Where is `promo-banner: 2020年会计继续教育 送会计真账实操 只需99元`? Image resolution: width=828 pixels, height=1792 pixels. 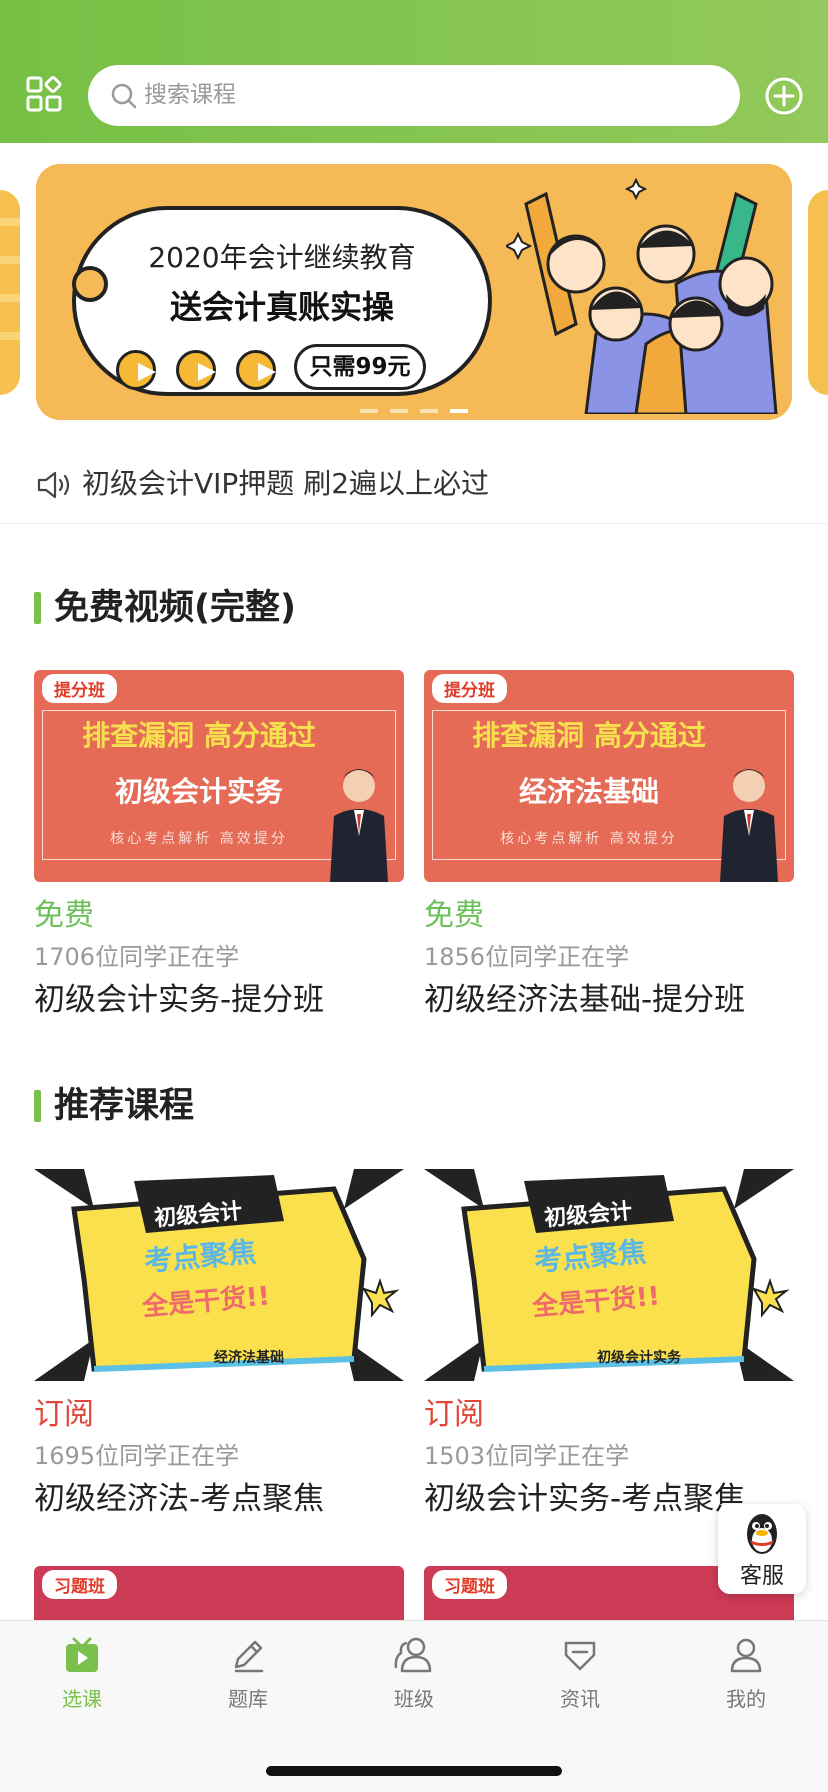
promo-banner: 2020年会计继续教育 送会计真账实操 只需99元 is located at coordinates (414, 292).